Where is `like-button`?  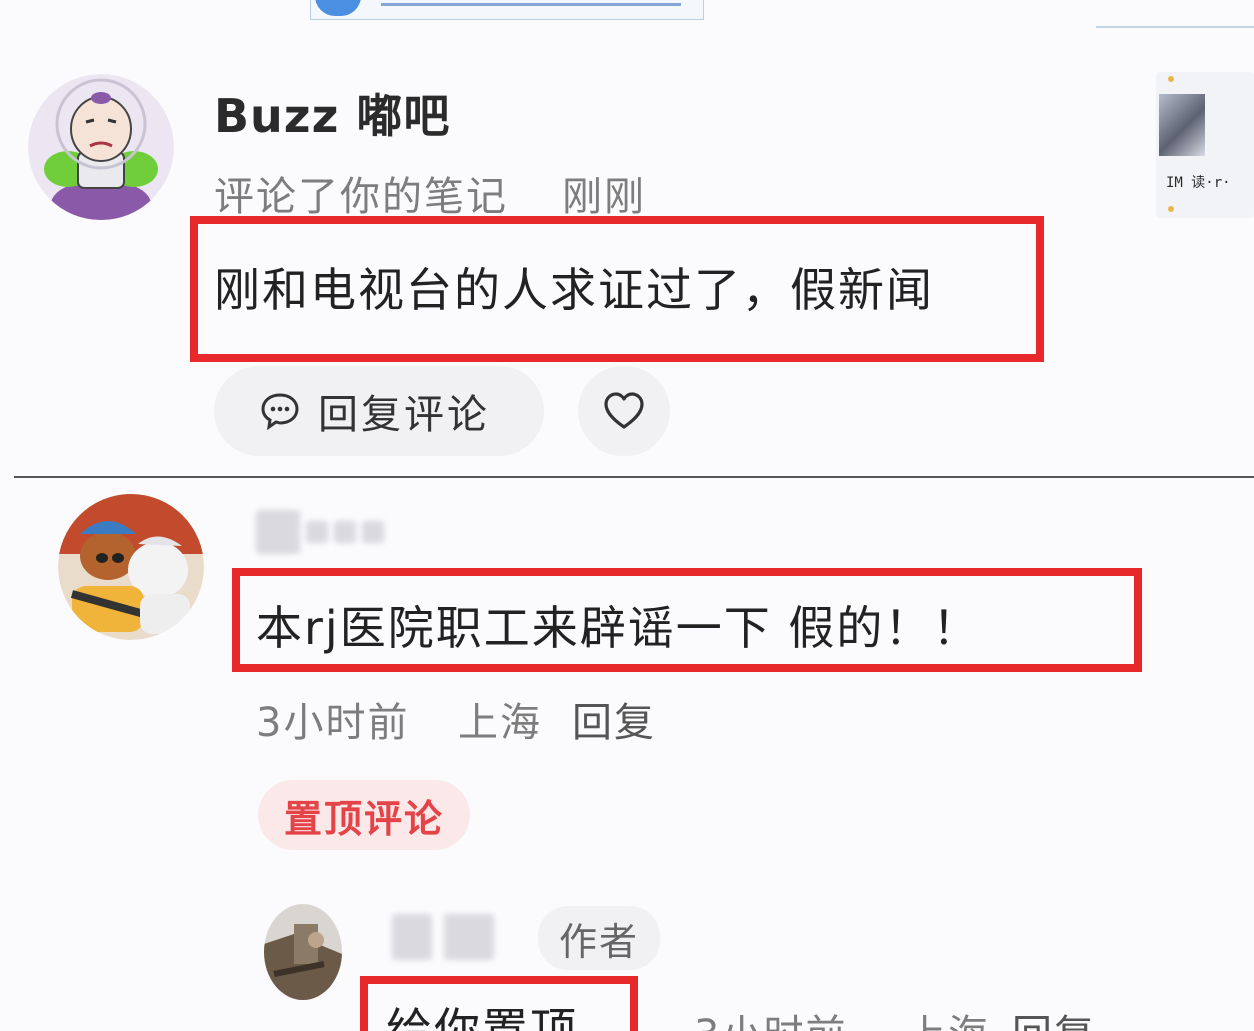 like-button is located at coordinates (624, 411).